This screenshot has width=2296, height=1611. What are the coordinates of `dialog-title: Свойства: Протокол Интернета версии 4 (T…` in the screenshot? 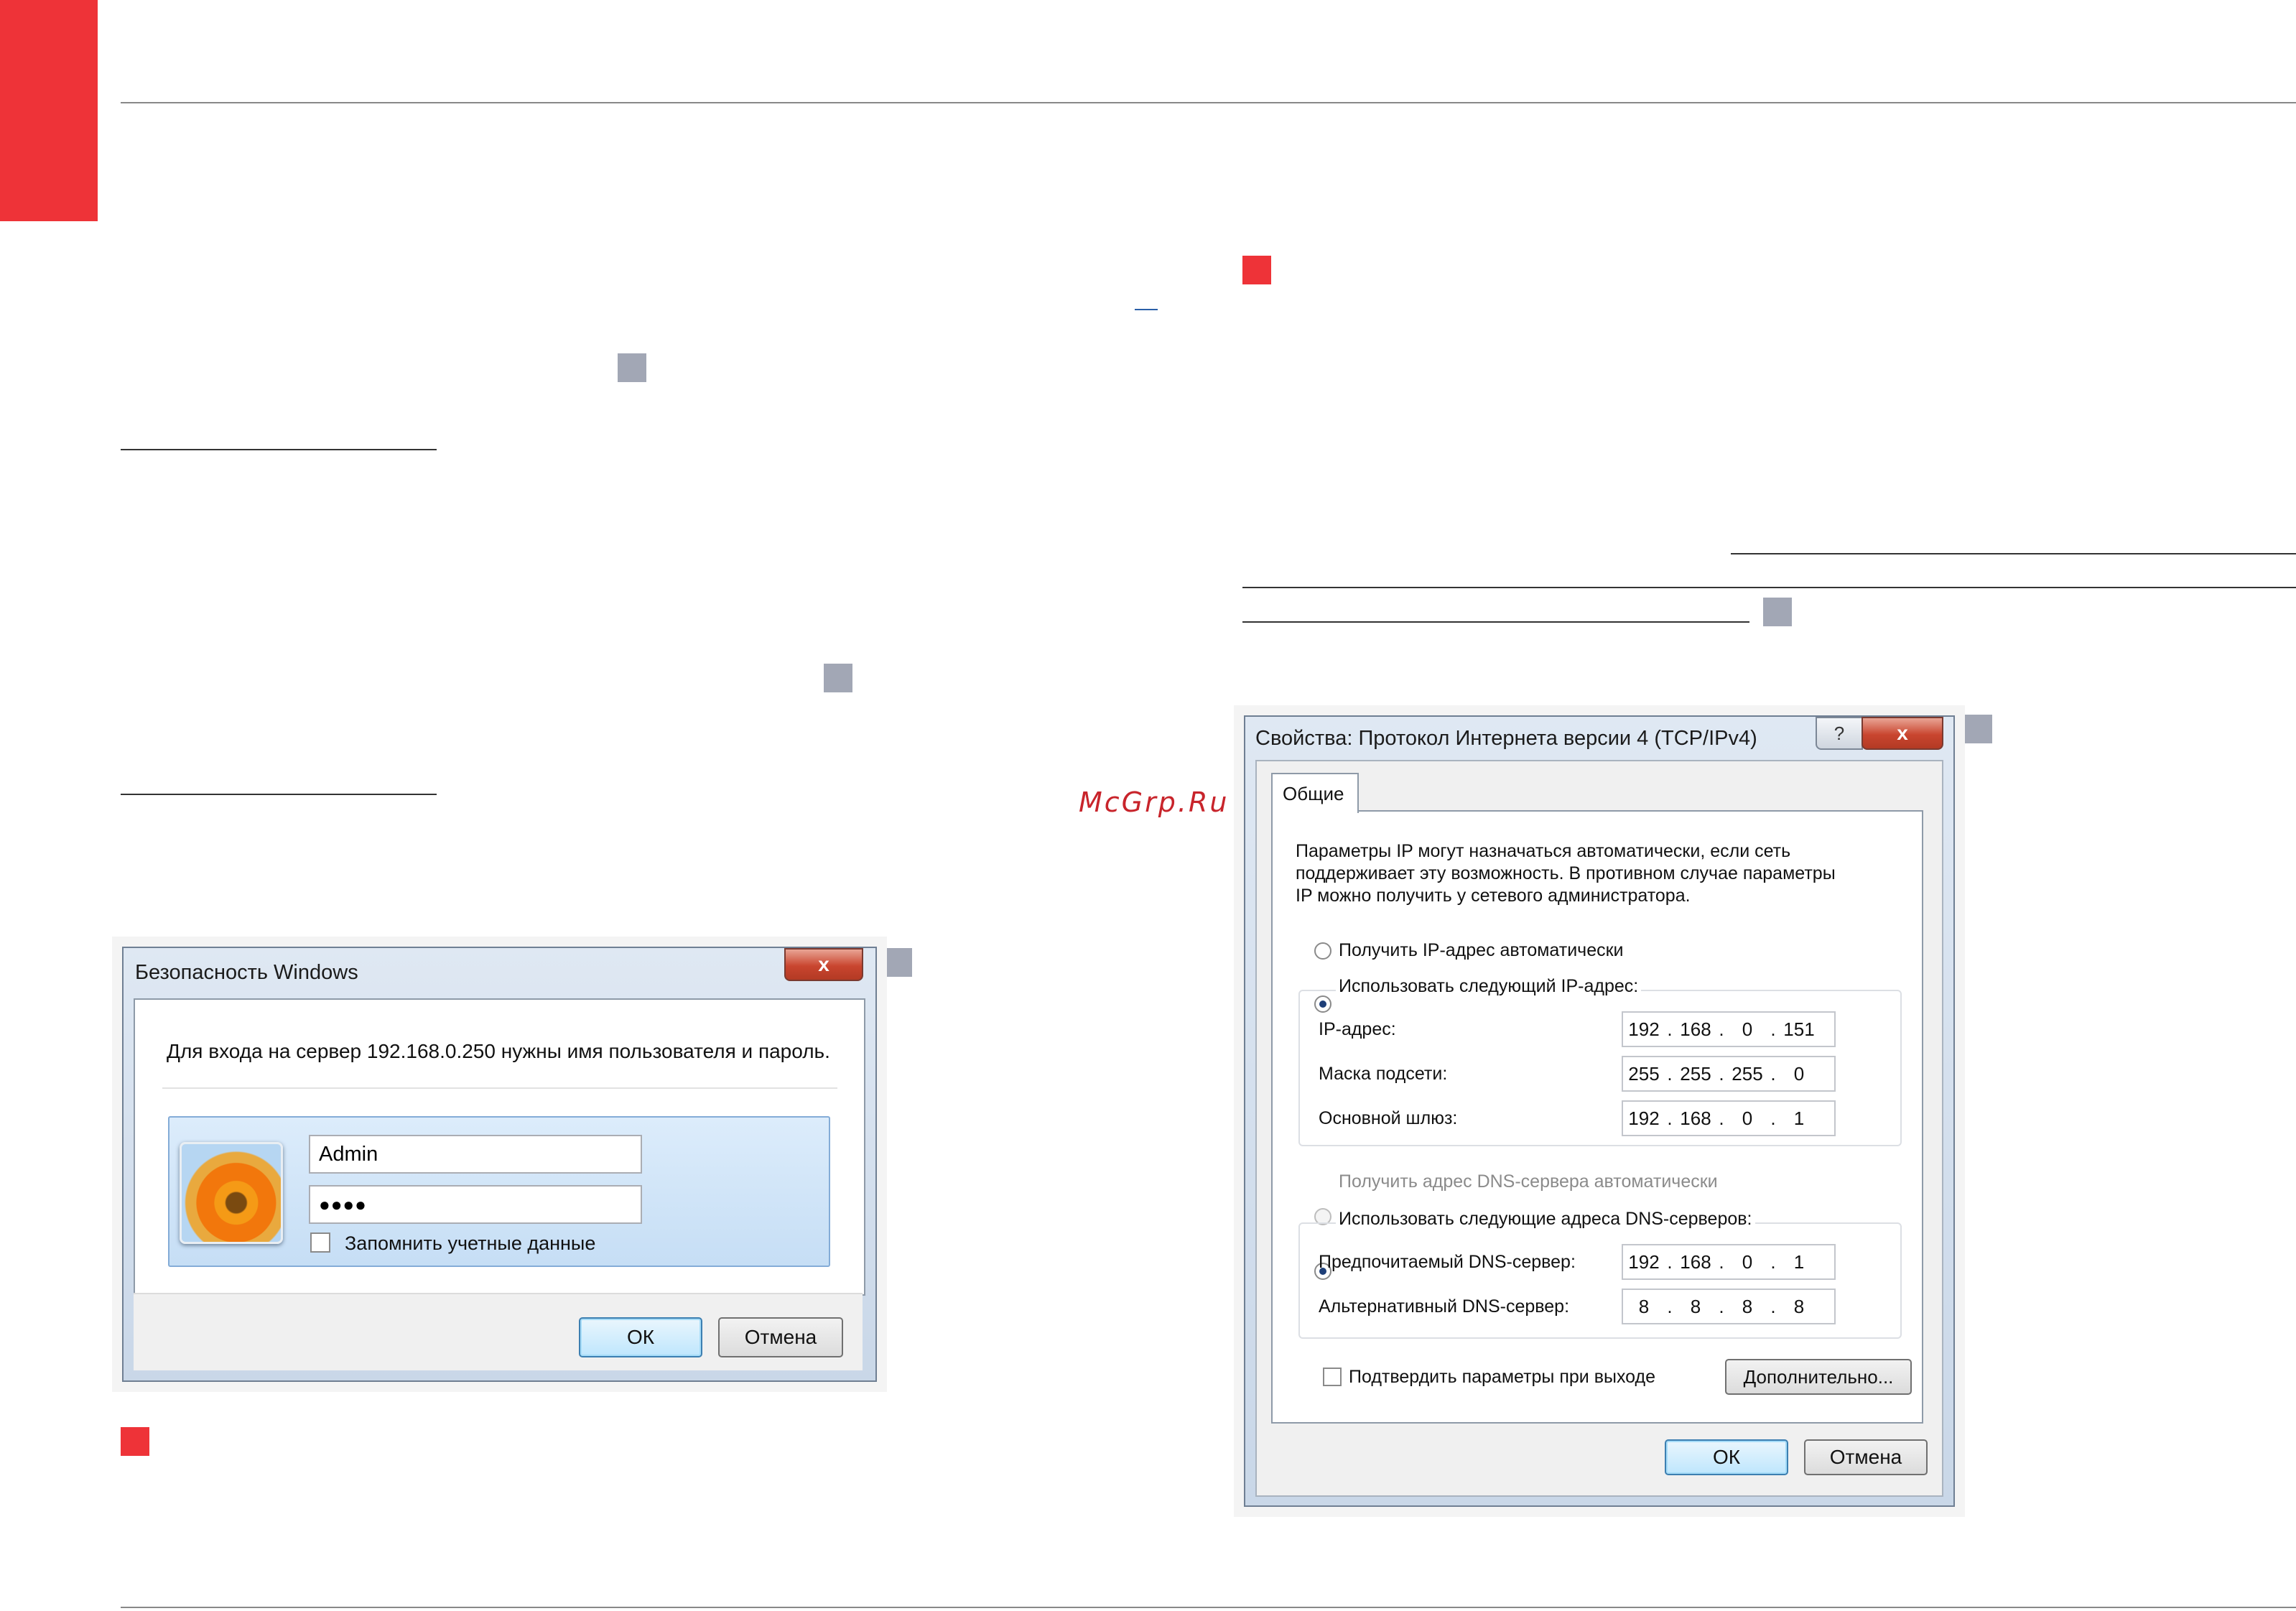 It's located at (1506, 738).